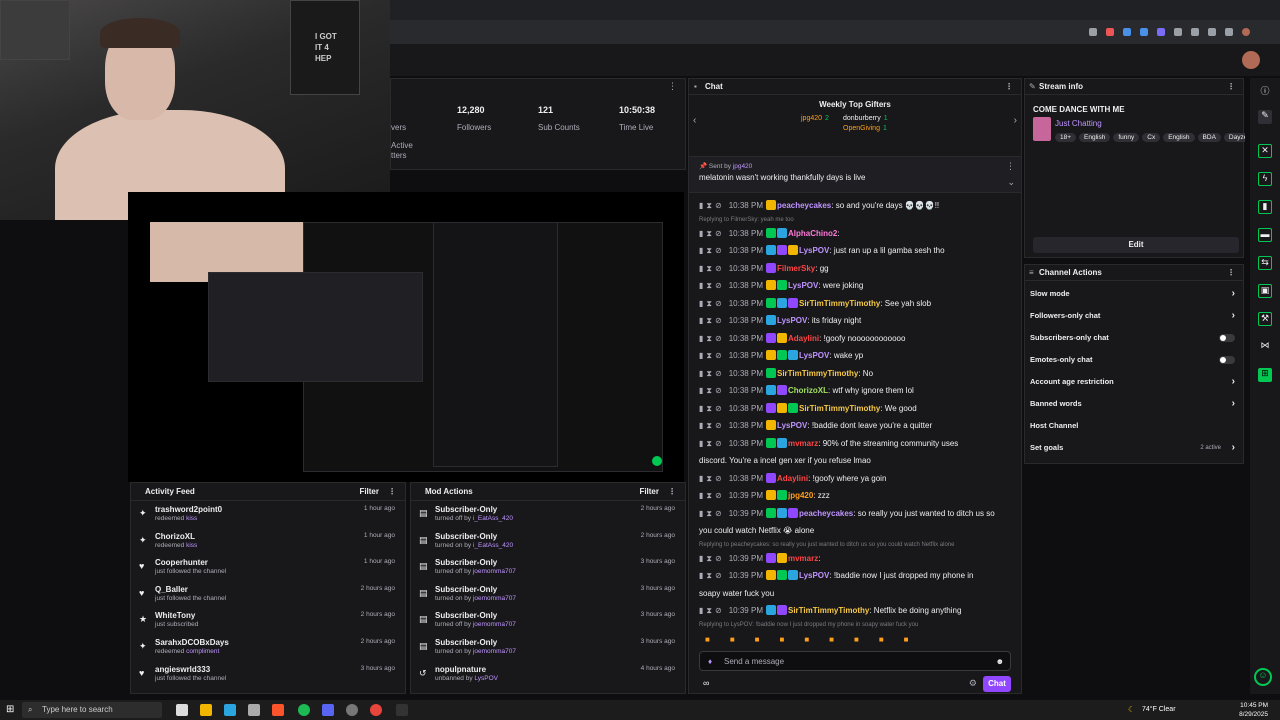 Image resolution: width=1280 pixels, height=720 pixels. Describe the element at coordinates (1212, 32) in the screenshot. I see `puzzle-icon` at that location.